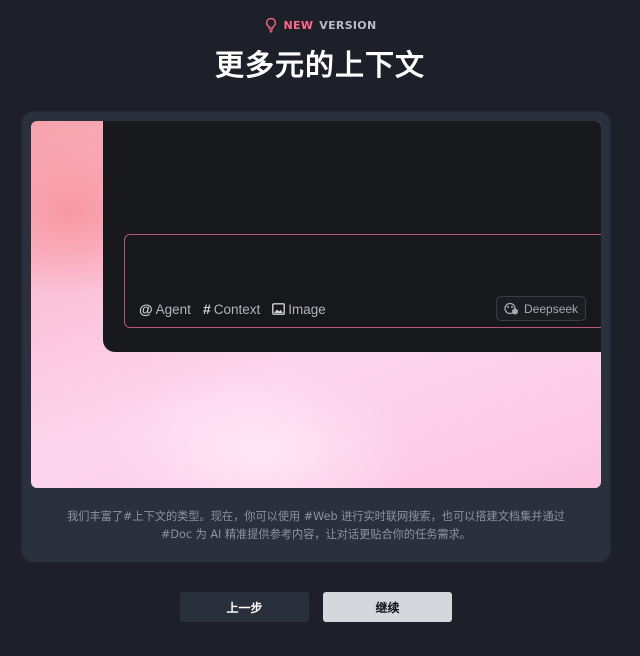 The image size is (640, 656). Describe the element at coordinates (271, 25) in the screenshot. I see `lightbulb-icon` at that location.